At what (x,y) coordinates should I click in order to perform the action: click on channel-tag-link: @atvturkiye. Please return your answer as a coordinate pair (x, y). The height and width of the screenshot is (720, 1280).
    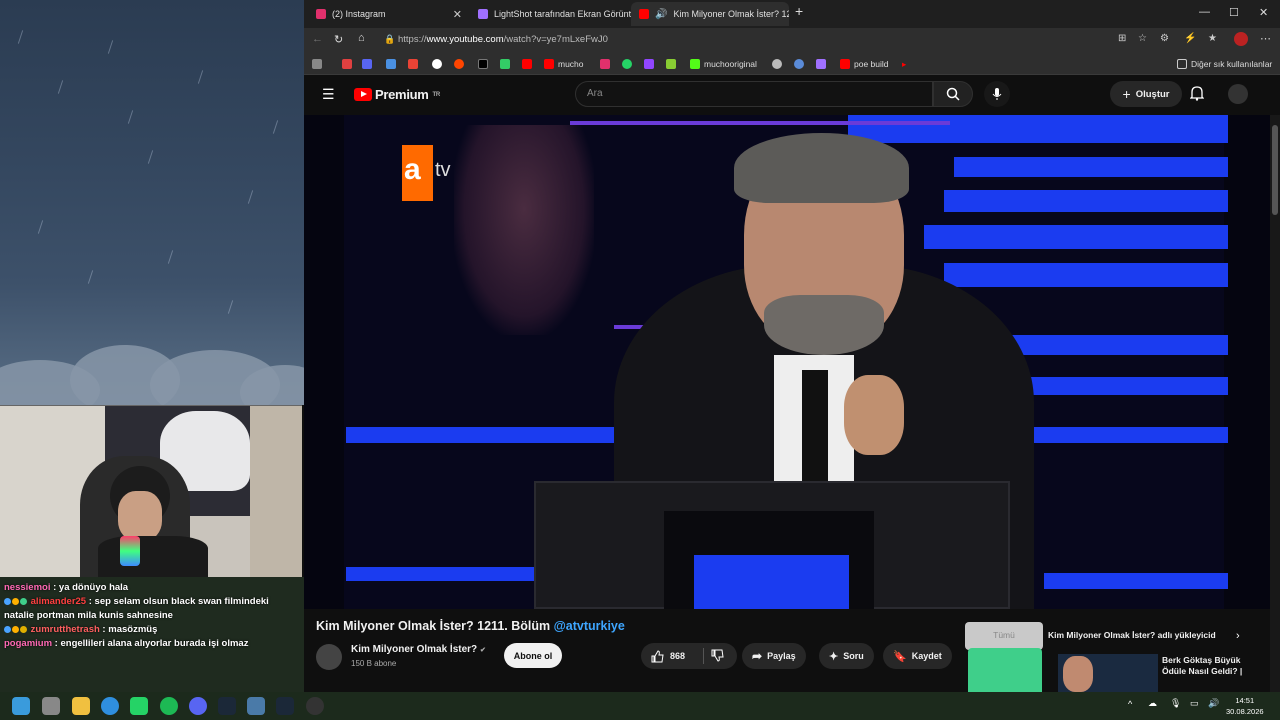
    Looking at the image, I should click on (589, 626).